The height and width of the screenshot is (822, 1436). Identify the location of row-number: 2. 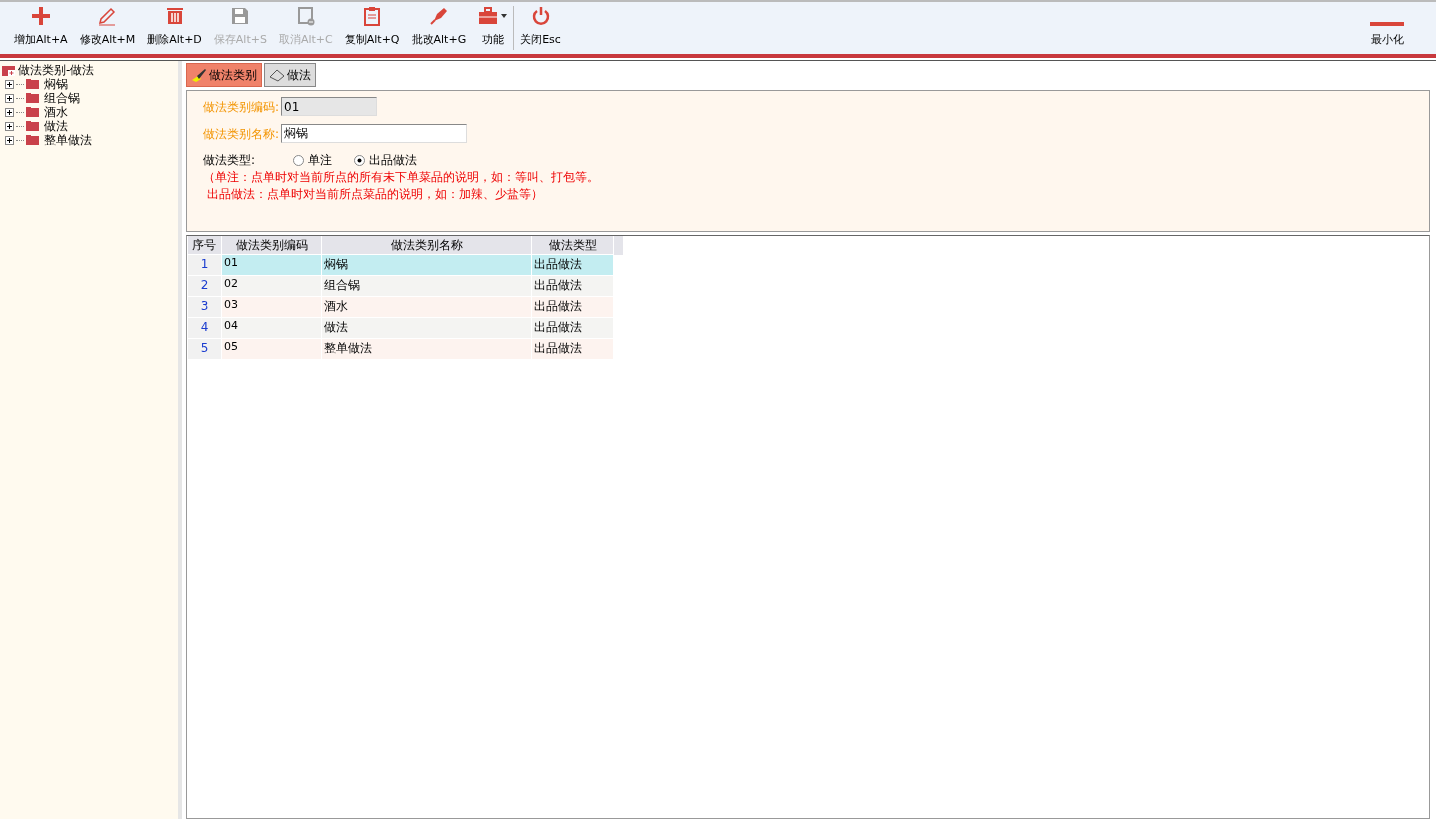
(204, 286).